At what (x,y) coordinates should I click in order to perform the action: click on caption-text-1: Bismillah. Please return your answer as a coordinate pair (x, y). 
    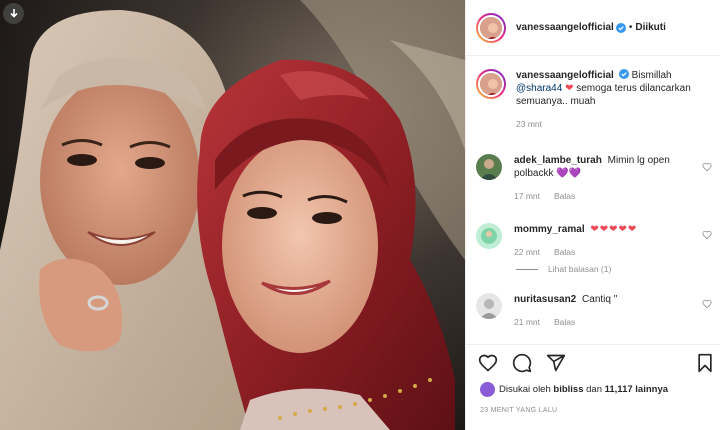
    Looking at the image, I should click on (651, 75).